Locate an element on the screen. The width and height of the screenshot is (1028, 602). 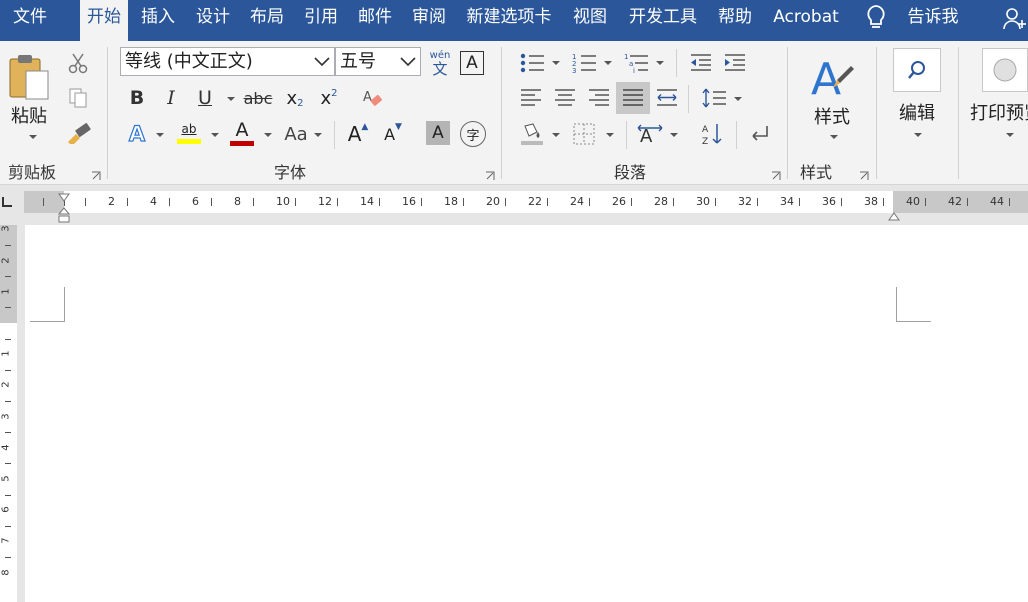
distributed-icon is located at coordinates (667, 98).